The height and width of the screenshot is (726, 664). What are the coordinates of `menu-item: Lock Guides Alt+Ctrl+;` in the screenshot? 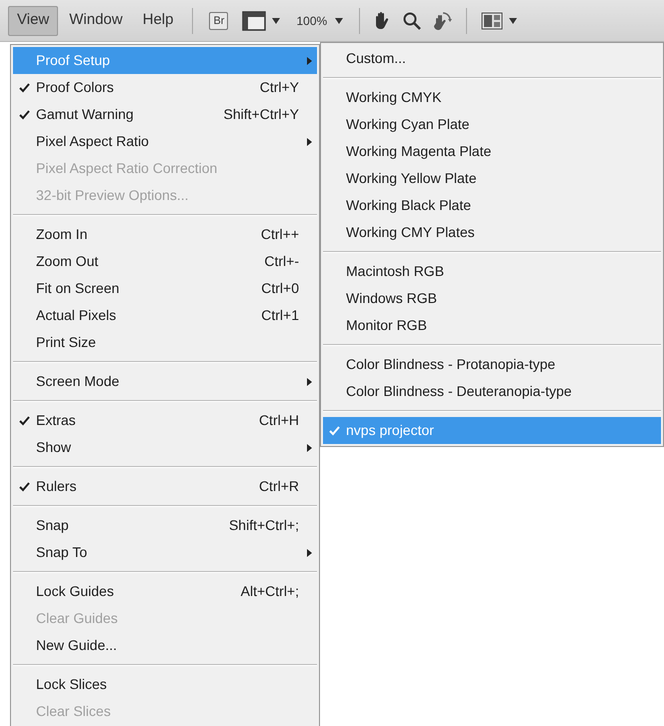 It's located at (165, 591).